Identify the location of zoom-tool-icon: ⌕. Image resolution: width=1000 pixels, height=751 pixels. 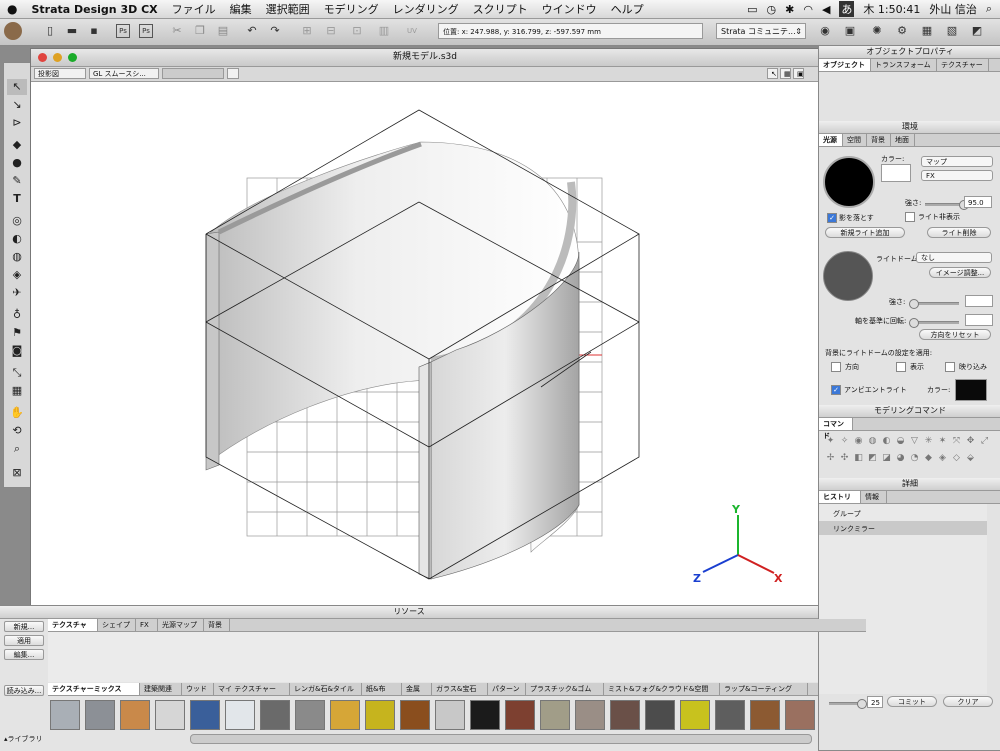
(17, 449).